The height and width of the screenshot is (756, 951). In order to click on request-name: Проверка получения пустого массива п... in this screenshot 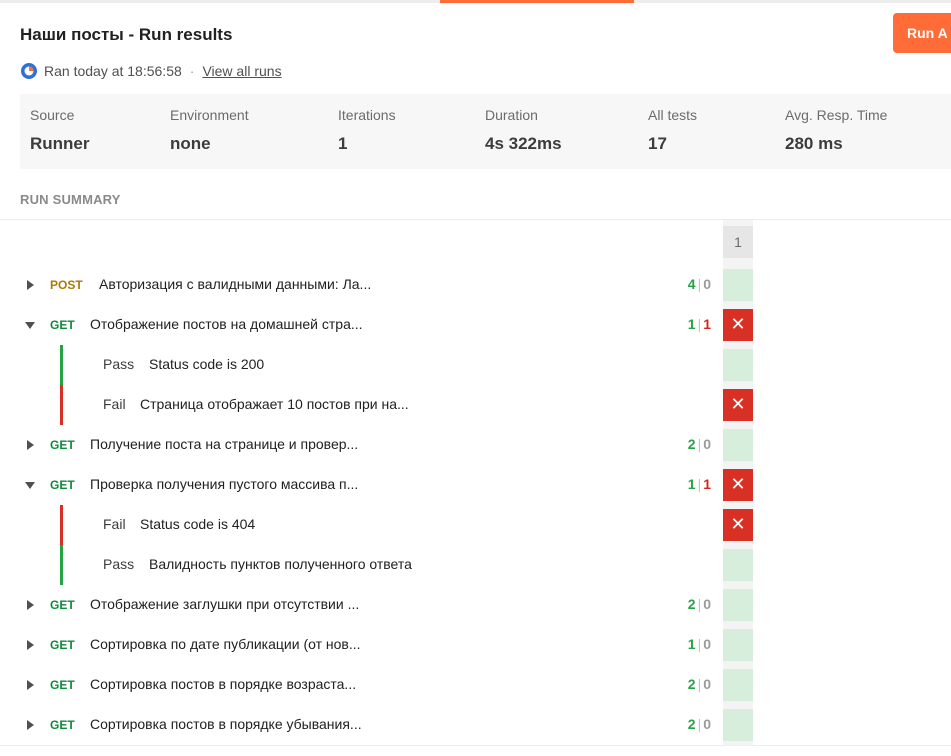, I will do `click(224, 484)`.